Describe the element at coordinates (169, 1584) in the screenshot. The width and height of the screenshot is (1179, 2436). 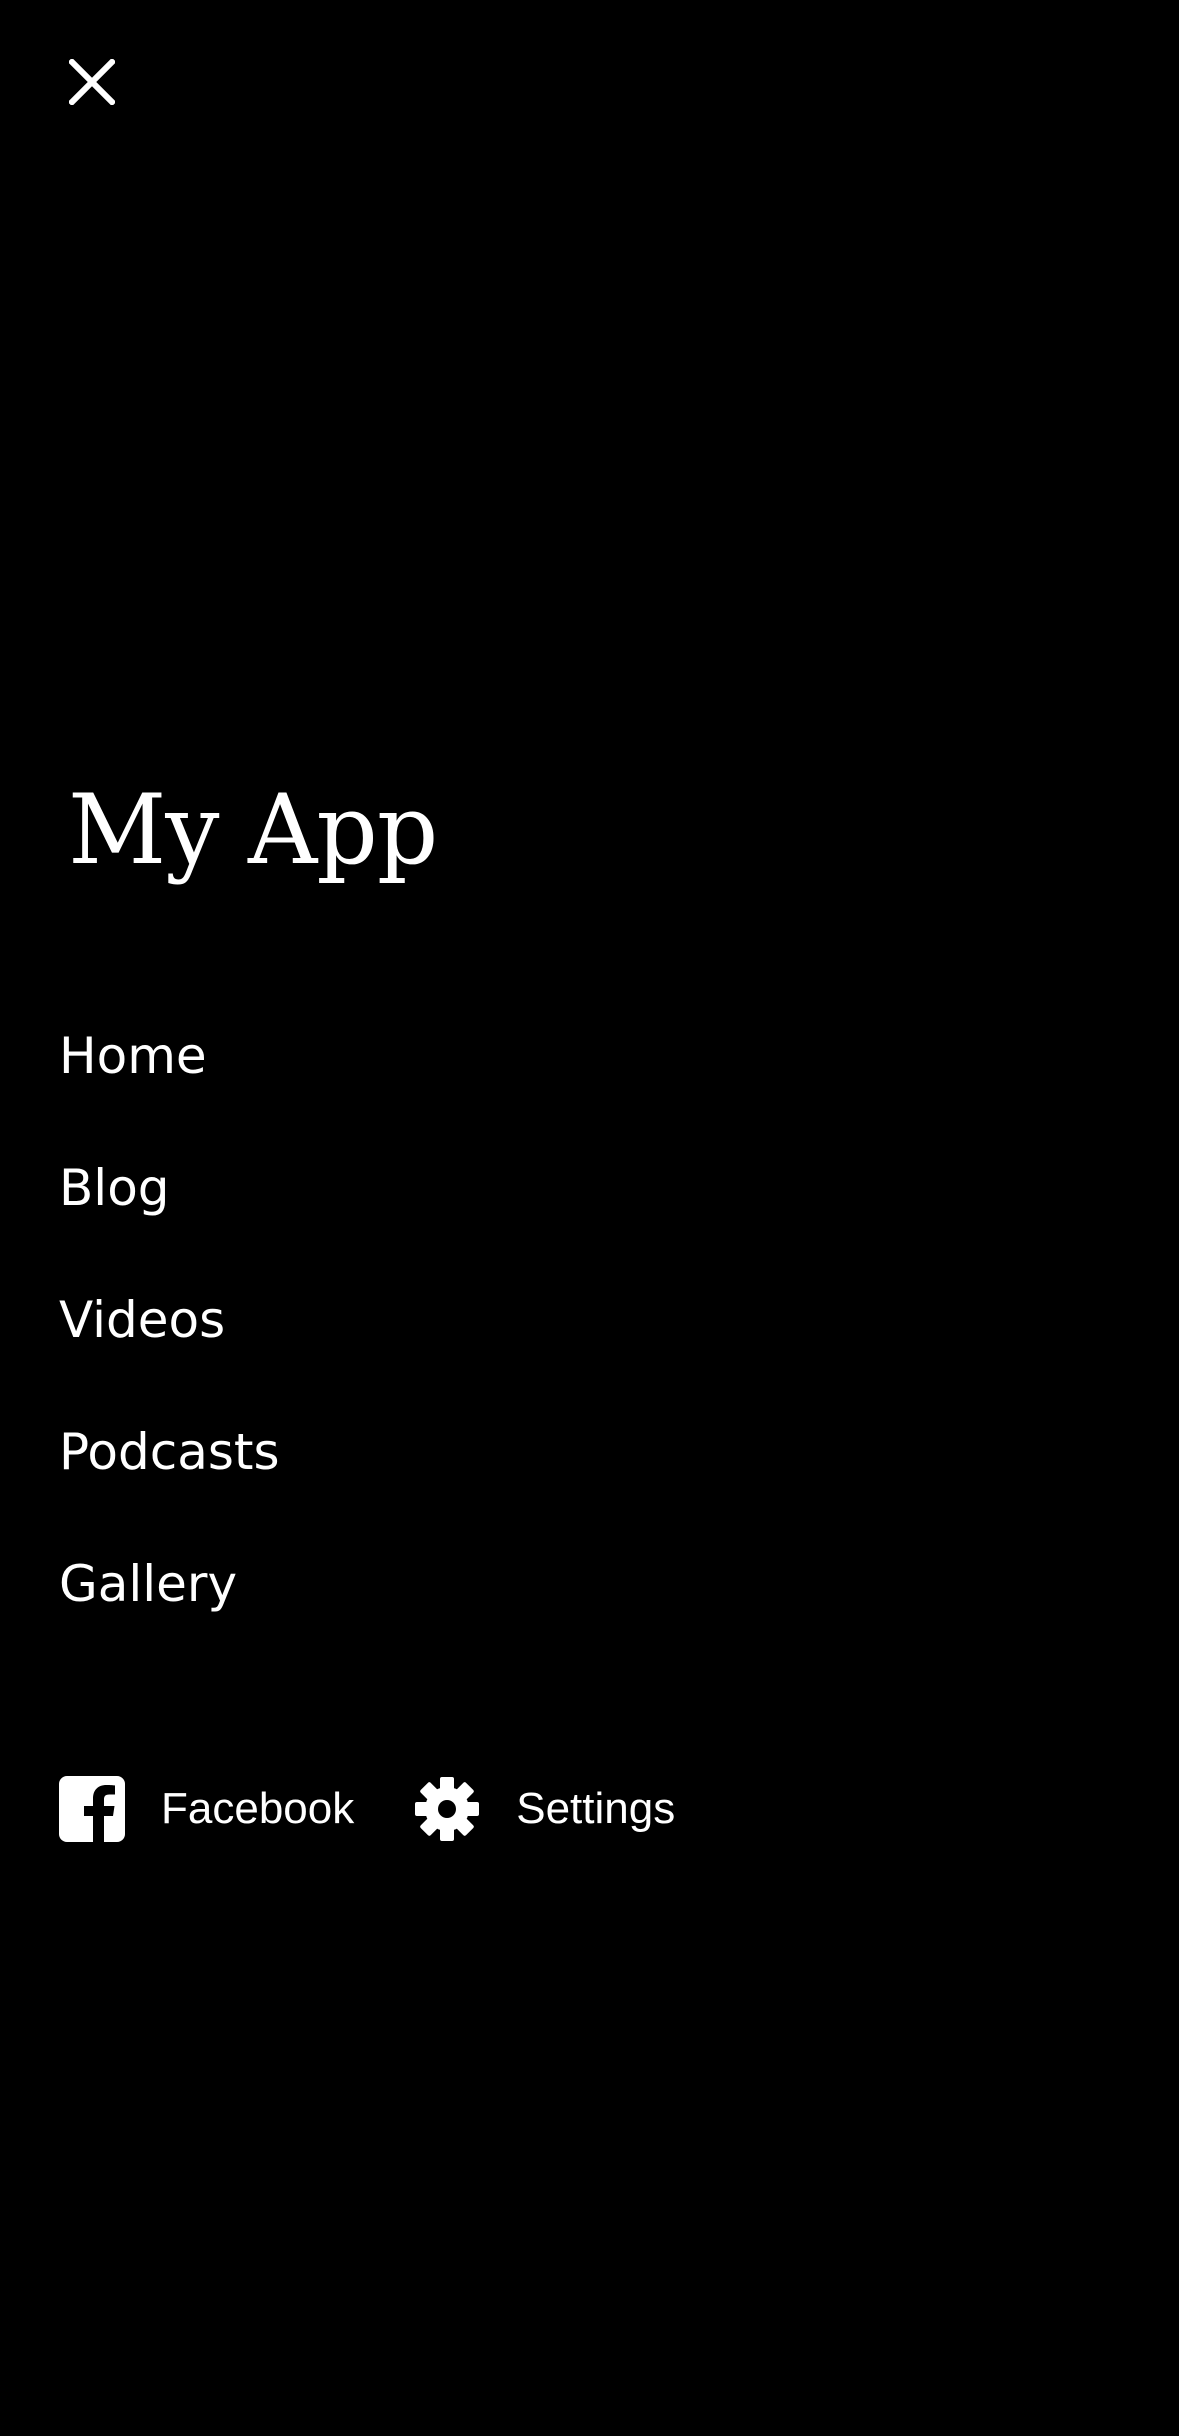
I see `nav-item-gallery: Gallery` at that location.